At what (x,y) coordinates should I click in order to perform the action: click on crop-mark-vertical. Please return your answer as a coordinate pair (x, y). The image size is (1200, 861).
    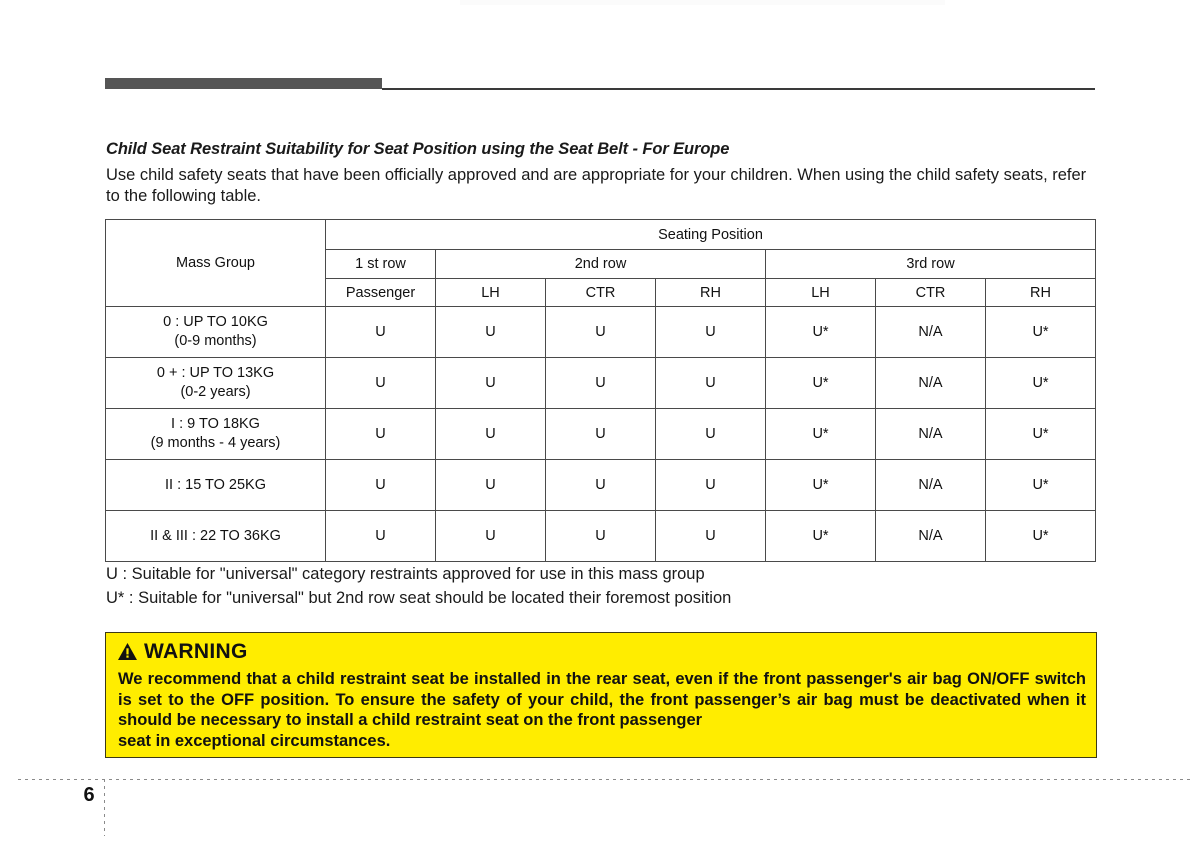
    Looking at the image, I should click on (104, 807).